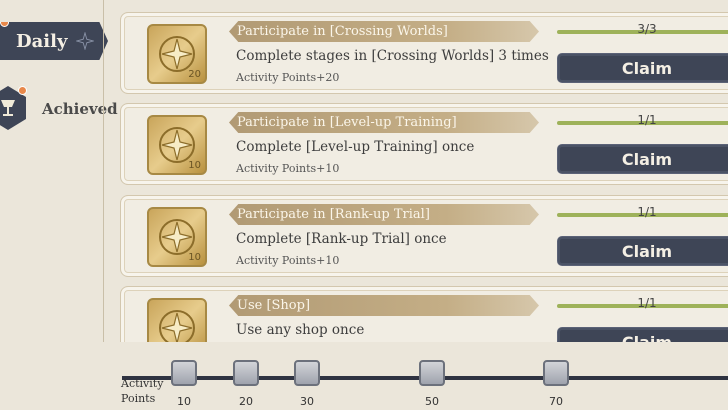  I want to click on tab-divider, so click(103, 185).